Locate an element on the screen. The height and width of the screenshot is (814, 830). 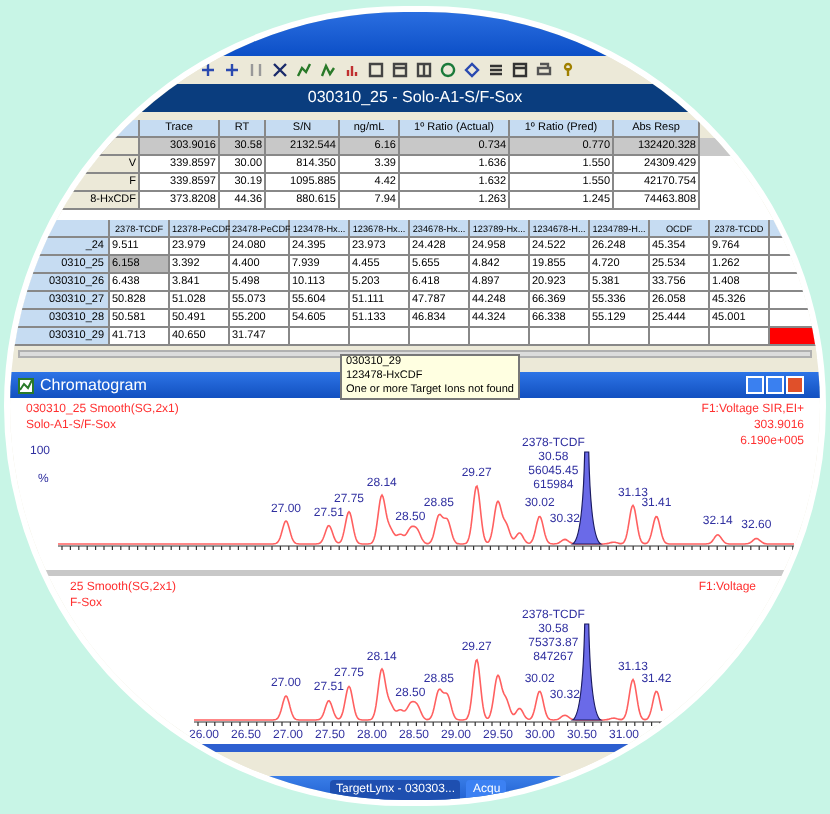
cross-icon is located at coordinates (280, 70).